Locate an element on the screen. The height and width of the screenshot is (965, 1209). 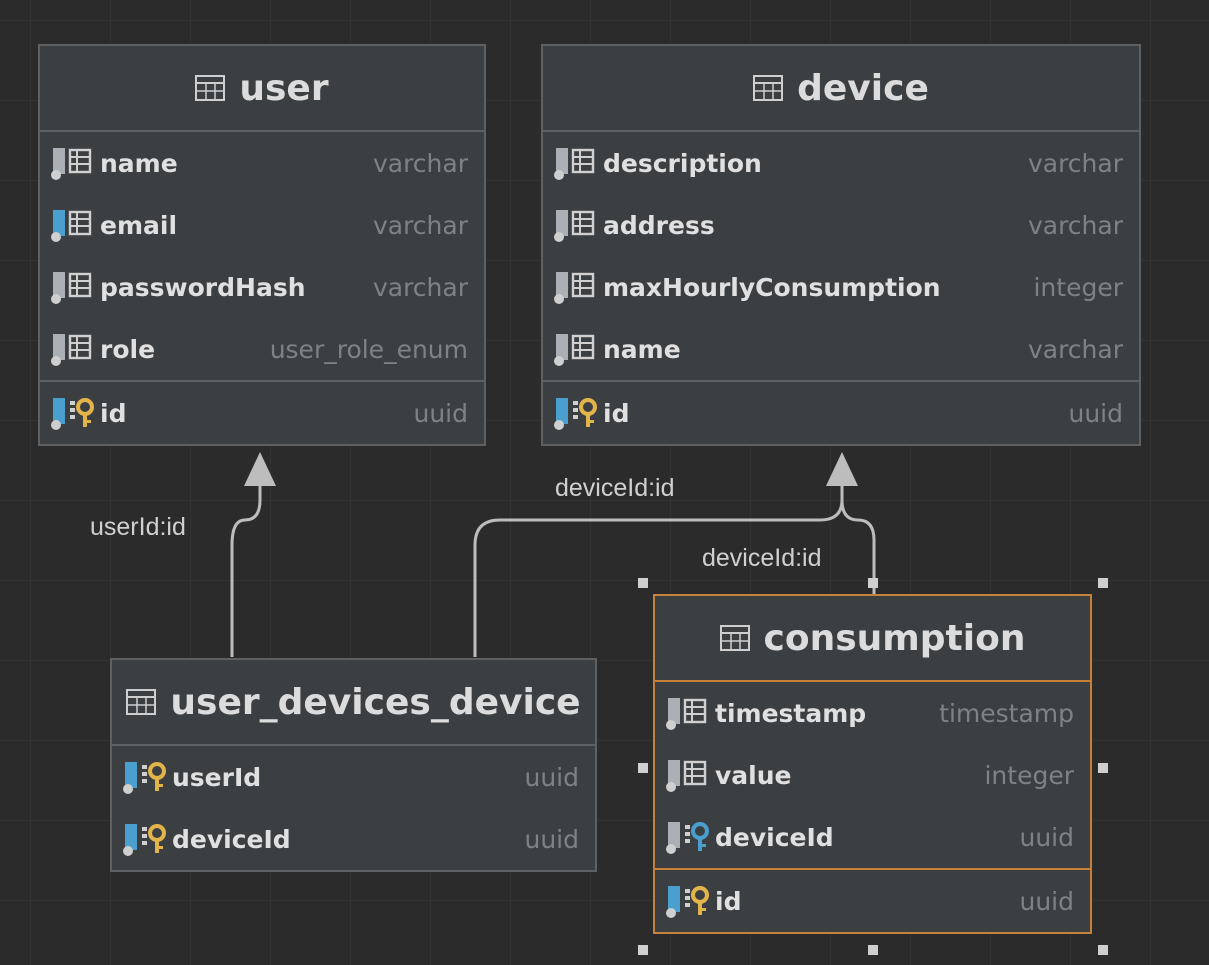
resize-handle-top-right is located at coordinates (1103, 583).